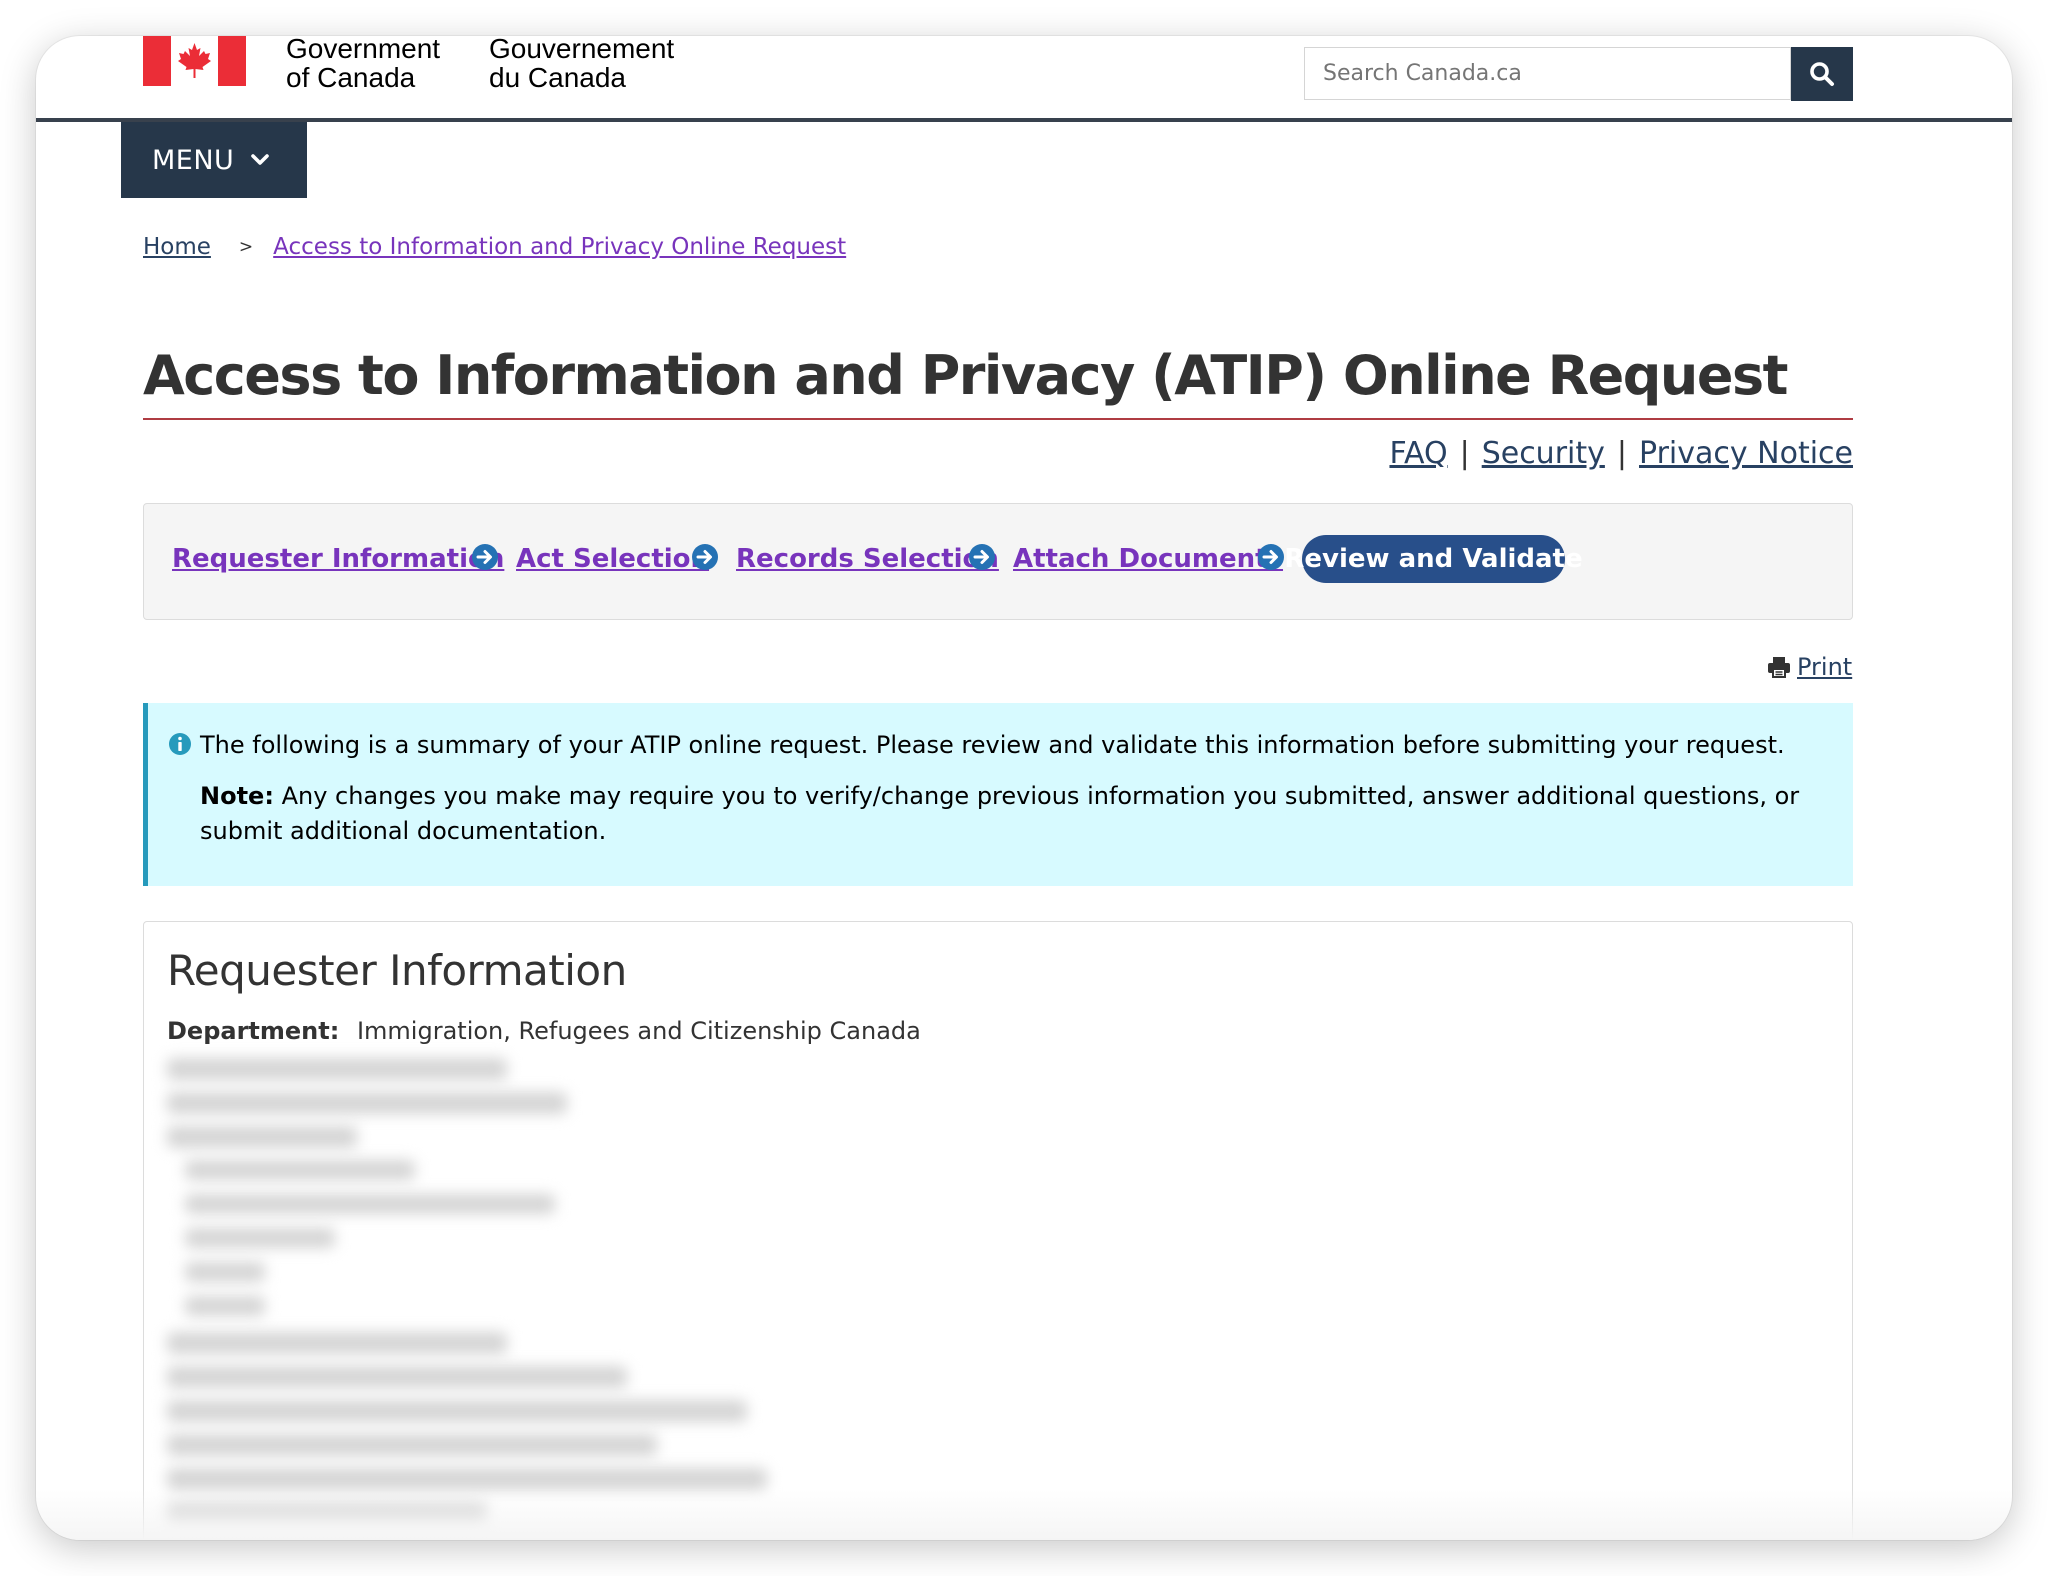 This screenshot has height=1576, width=2048. What do you see at coordinates (558, 77) in the screenshot?
I see `signature-fr-line2: du Canada` at bounding box center [558, 77].